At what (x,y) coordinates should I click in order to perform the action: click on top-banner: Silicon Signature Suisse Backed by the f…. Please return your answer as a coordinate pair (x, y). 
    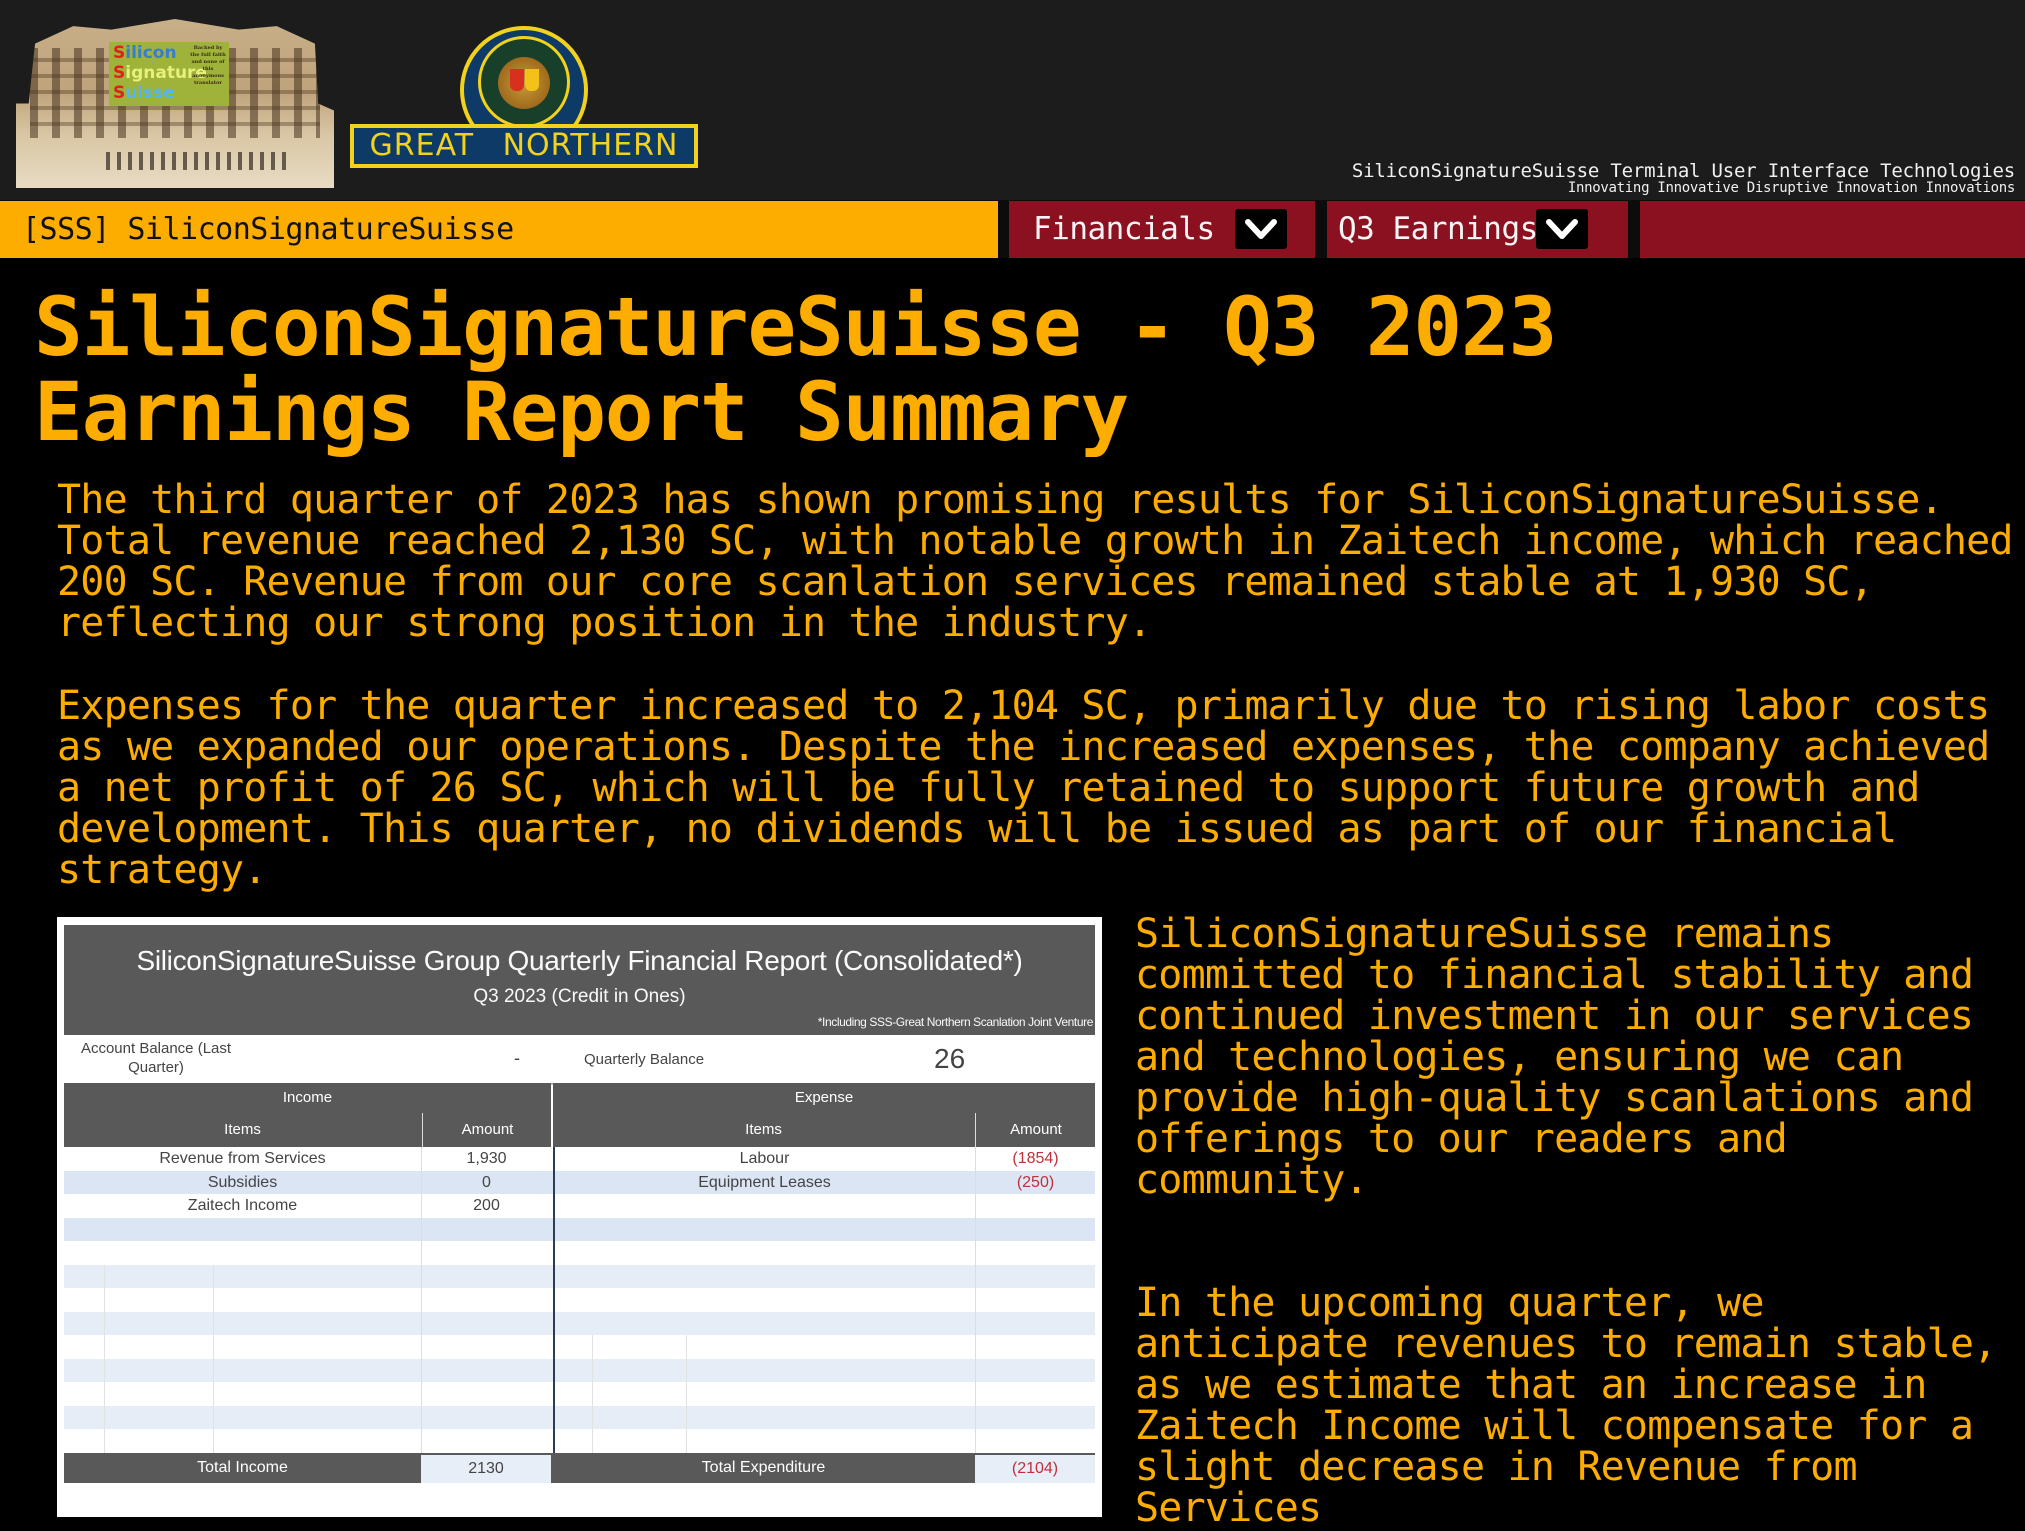
    Looking at the image, I should click on (1012, 100).